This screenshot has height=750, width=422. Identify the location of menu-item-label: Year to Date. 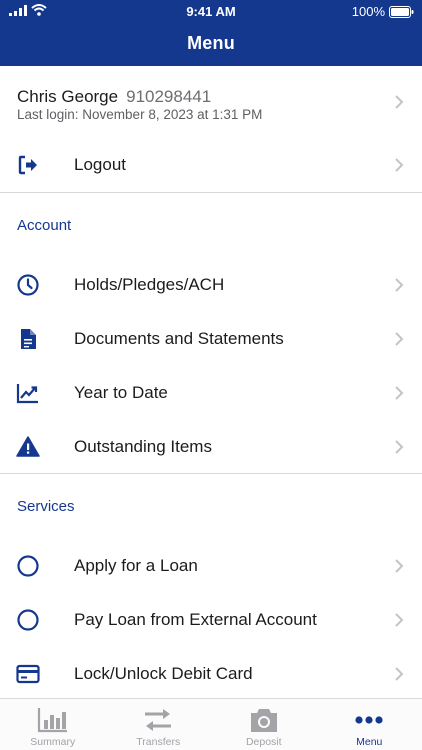
(121, 392).